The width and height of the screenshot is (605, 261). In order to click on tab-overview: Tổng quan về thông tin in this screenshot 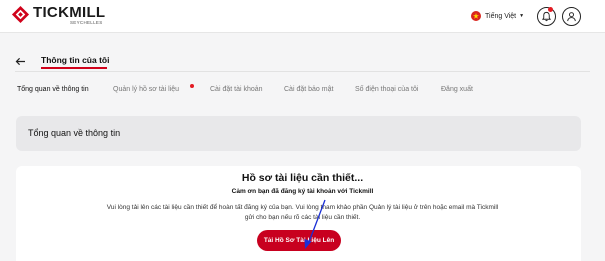, I will do `click(53, 89)`.